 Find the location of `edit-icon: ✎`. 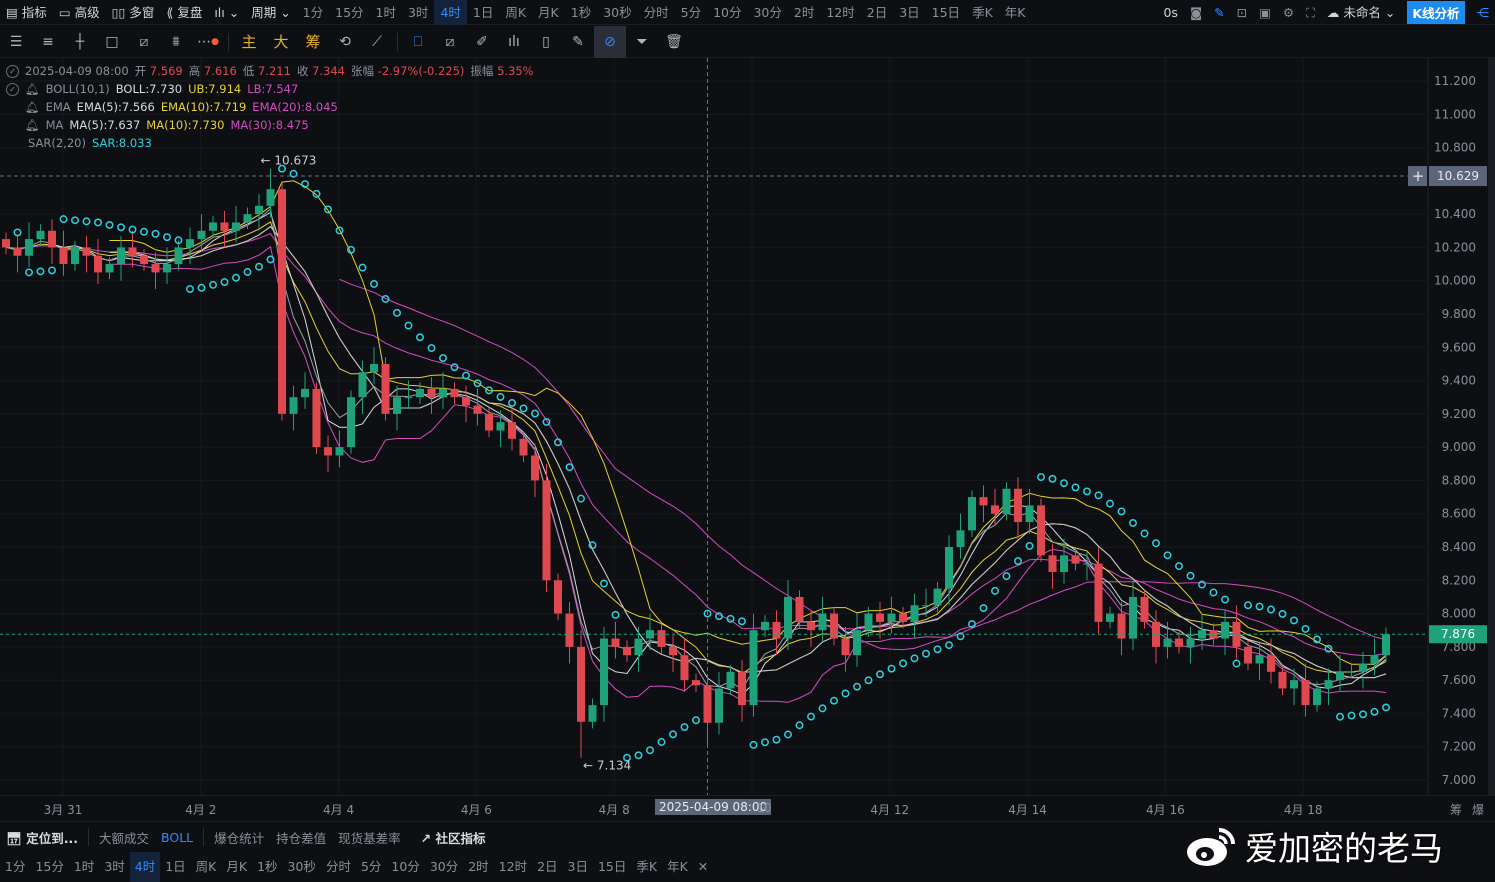

edit-icon: ✎ is located at coordinates (578, 42).